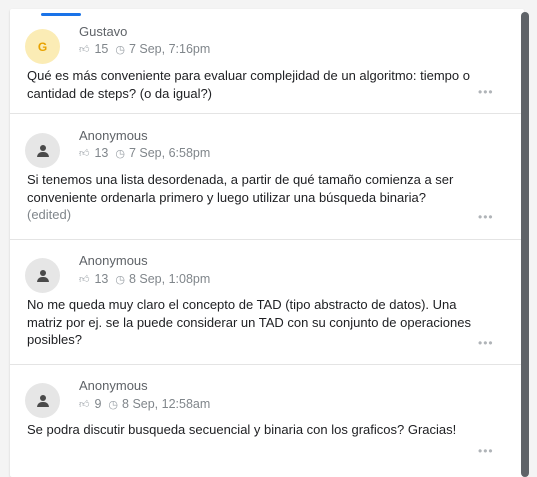  I want to click on avatar-initial: G, so click(42, 46).